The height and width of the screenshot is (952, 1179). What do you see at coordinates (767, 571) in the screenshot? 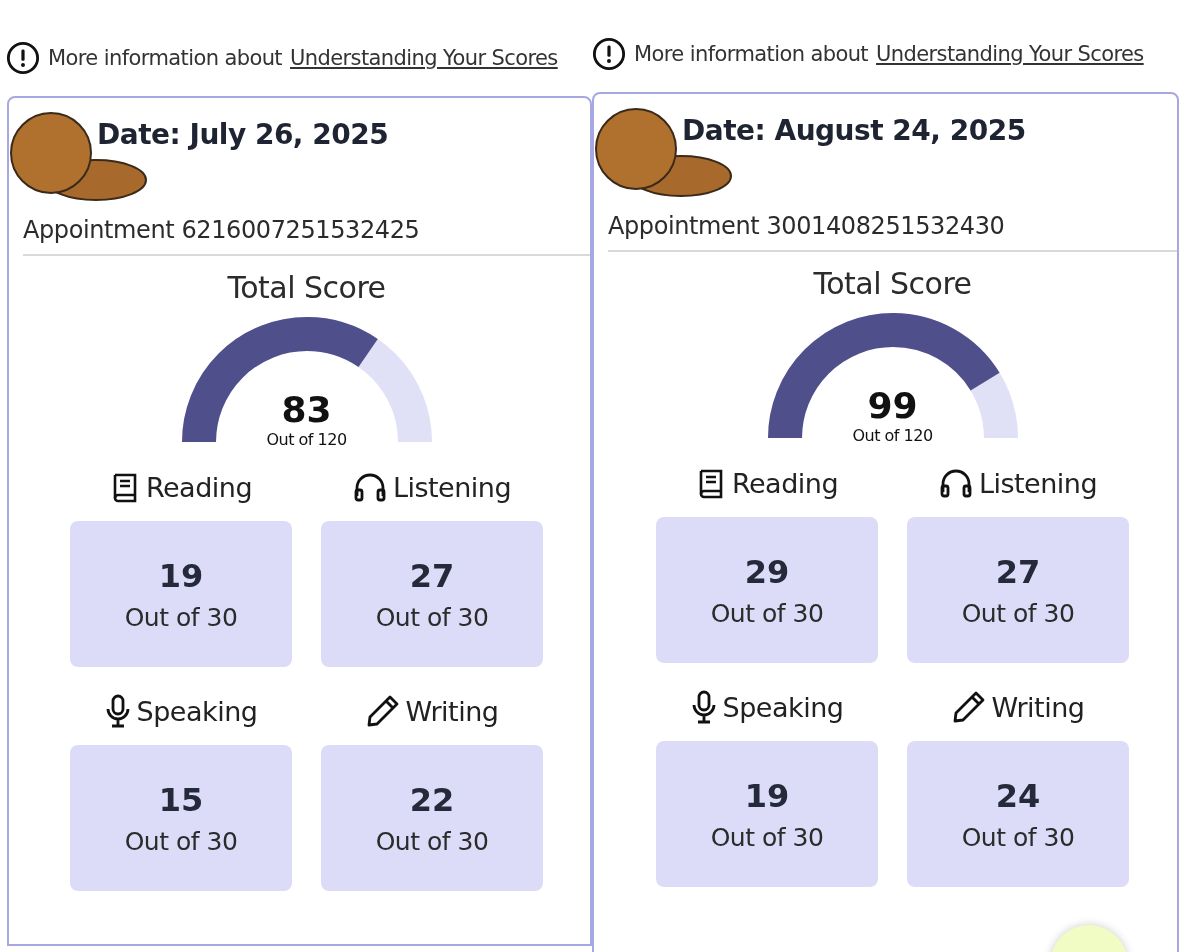
I see `section-score: 29` at bounding box center [767, 571].